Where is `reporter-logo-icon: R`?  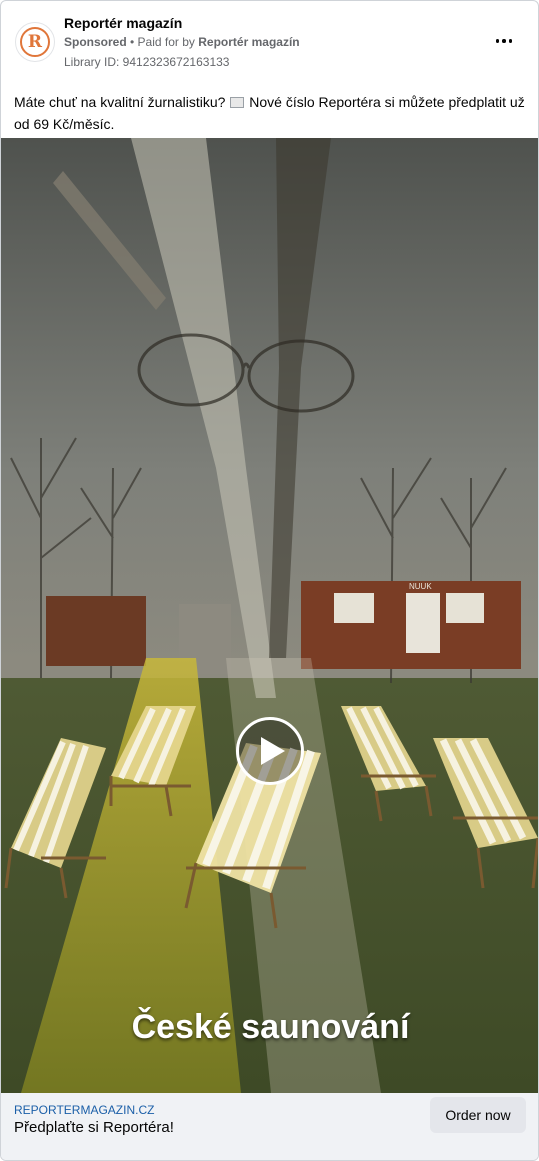 reporter-logo-icon: R is located at coordinates (35, 42).